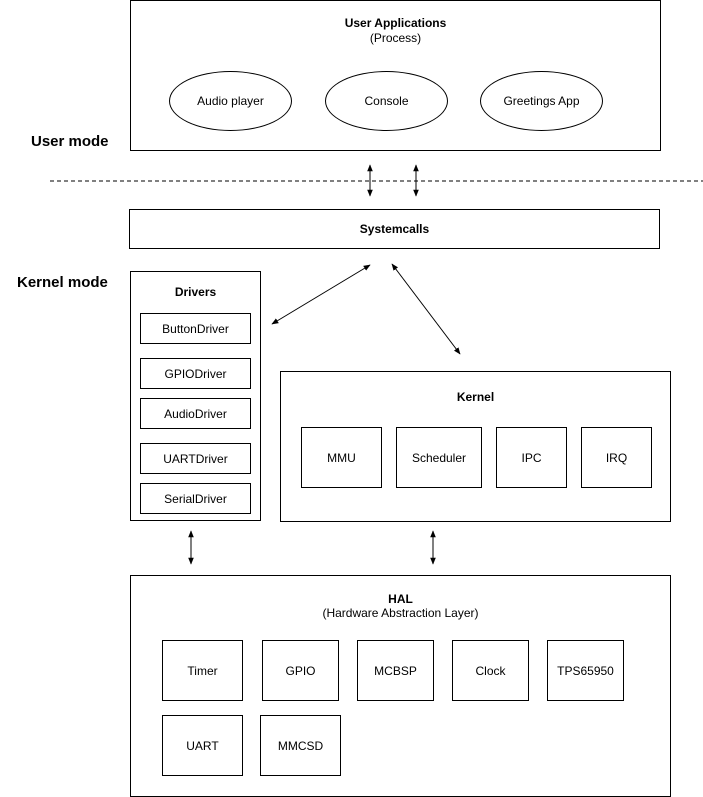 The width and height of the screenshot is (703, 797). I want to click on systemcalls-title: Systemcalls, so click(394, 229).